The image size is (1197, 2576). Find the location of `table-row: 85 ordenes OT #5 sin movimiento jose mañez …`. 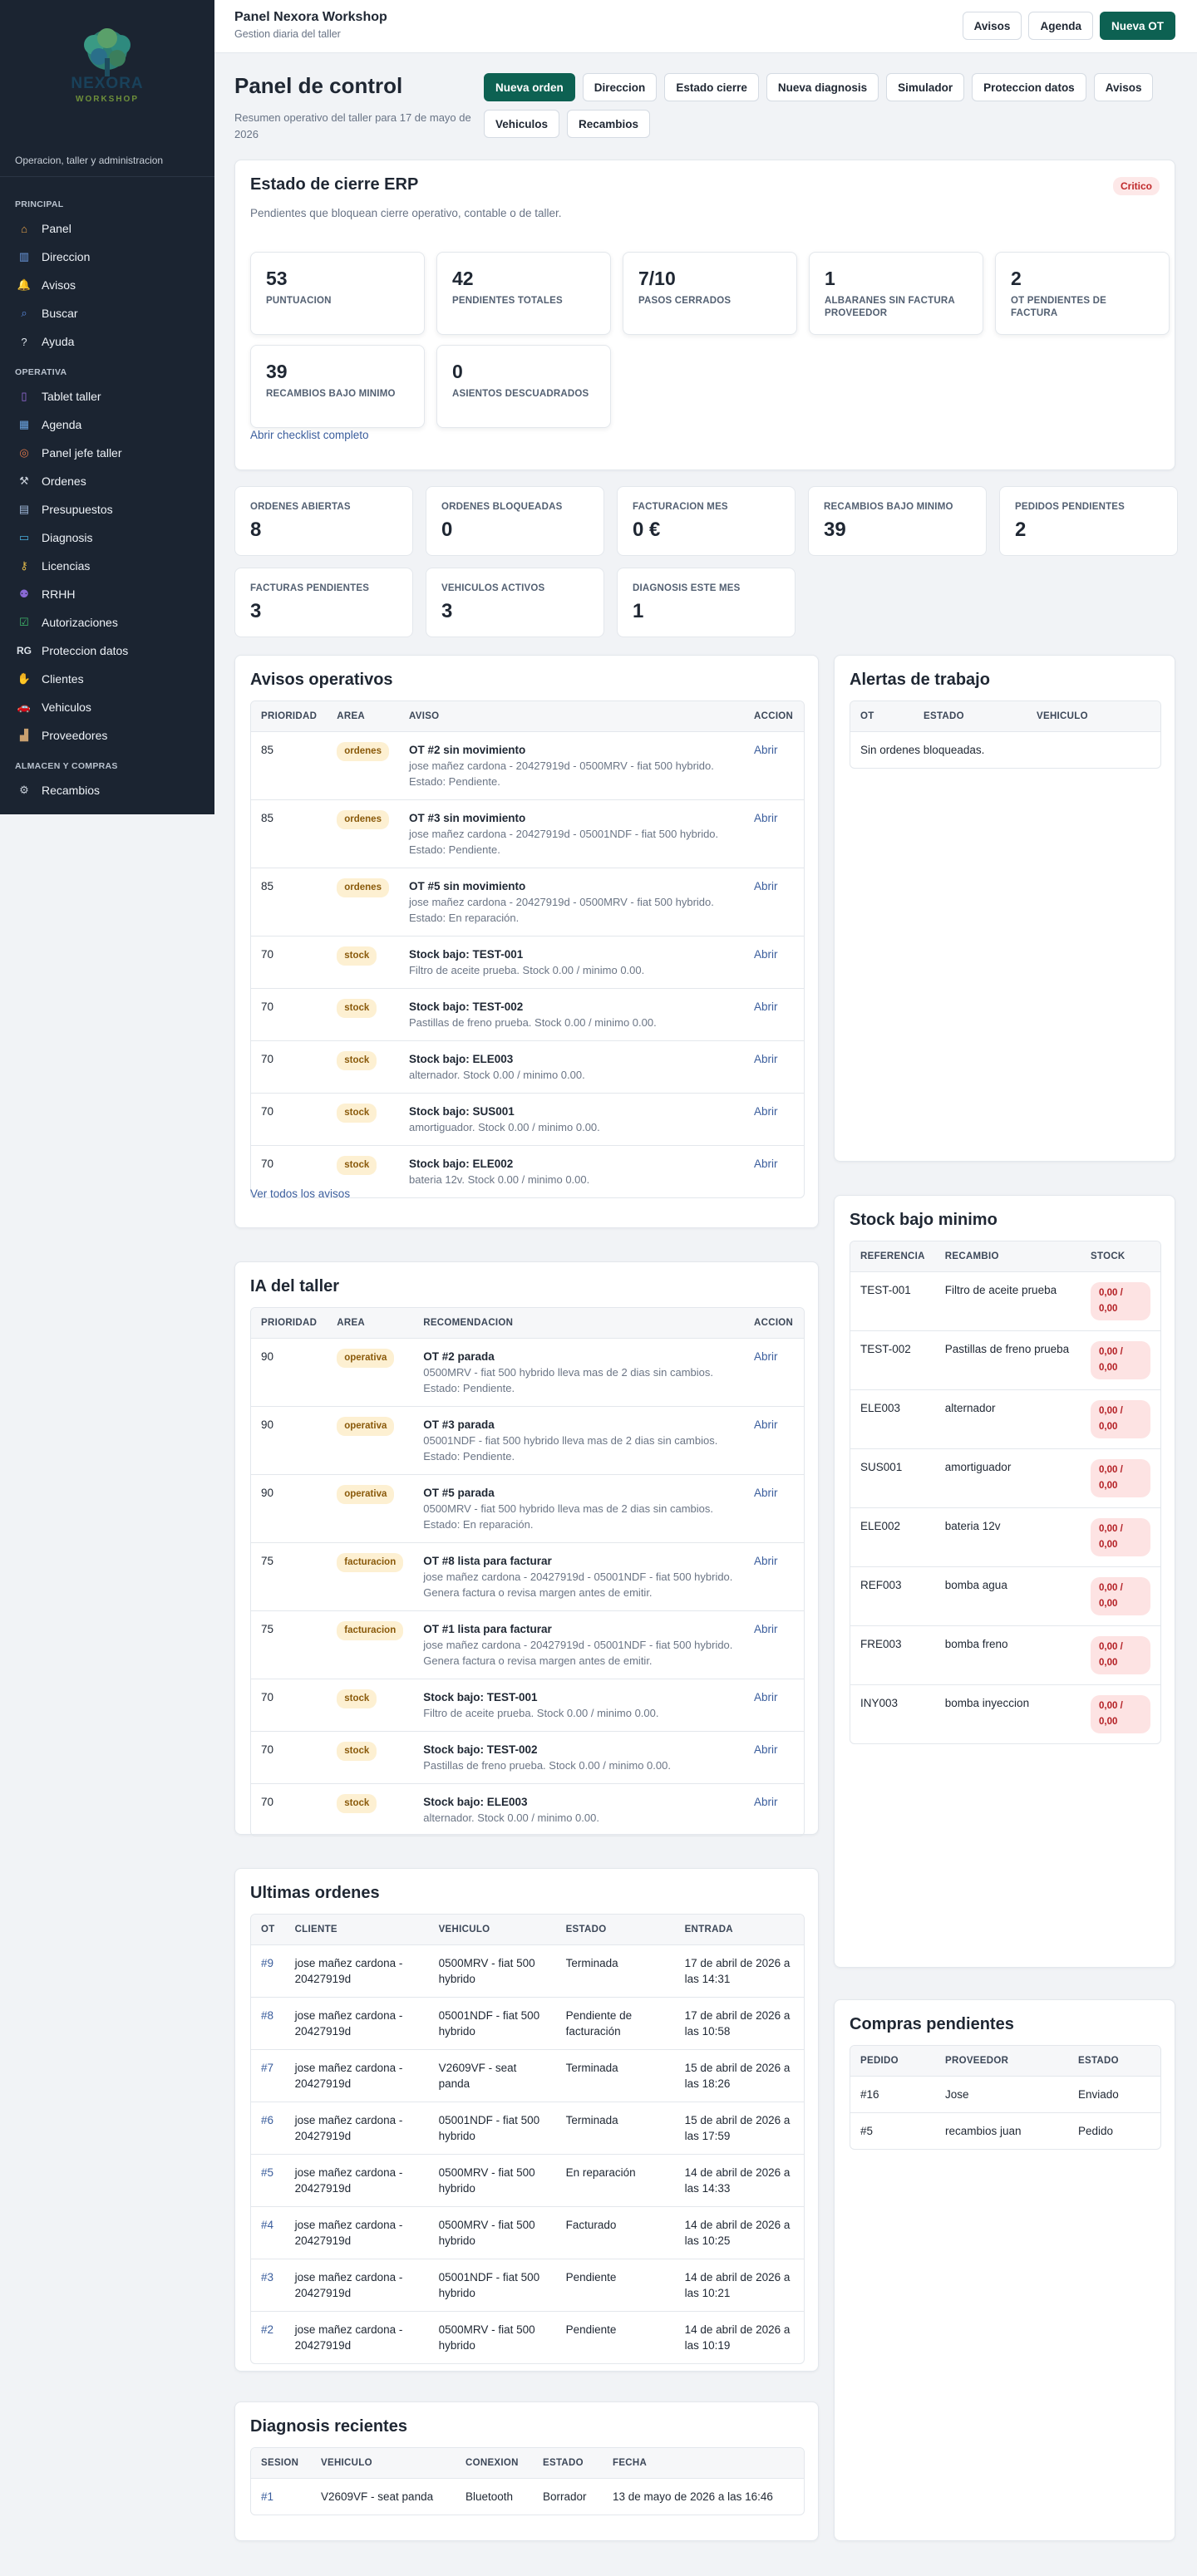

table-row: 85 ordenes OT #5 sin movimiento jose mañez … is located at coordinates (527, 902).